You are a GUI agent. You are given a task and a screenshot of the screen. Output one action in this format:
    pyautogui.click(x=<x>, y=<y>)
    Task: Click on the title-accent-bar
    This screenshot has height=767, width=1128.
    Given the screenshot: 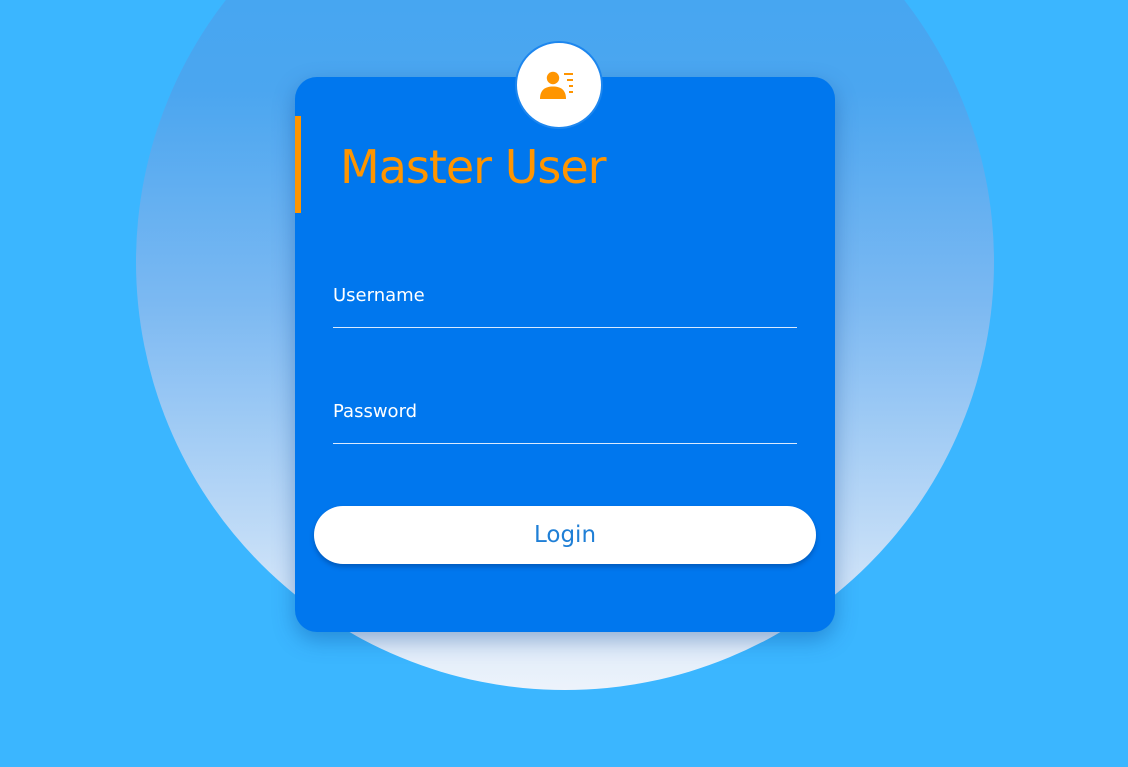 What is the action you would take?
    pyautogui.click(x=298, y=164)
    